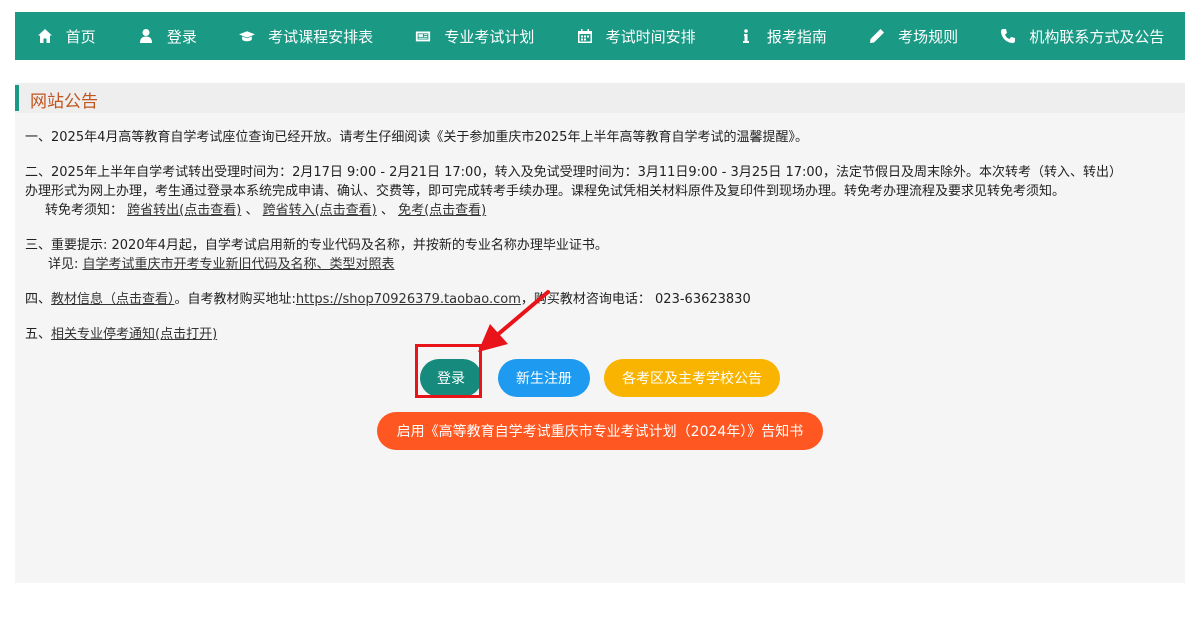 Image resolution: width=1199 pixels, height=622 pixels. Describe the element at coordinates (423, 36) in the screenshot. I see `newspaper-icon` at that location.